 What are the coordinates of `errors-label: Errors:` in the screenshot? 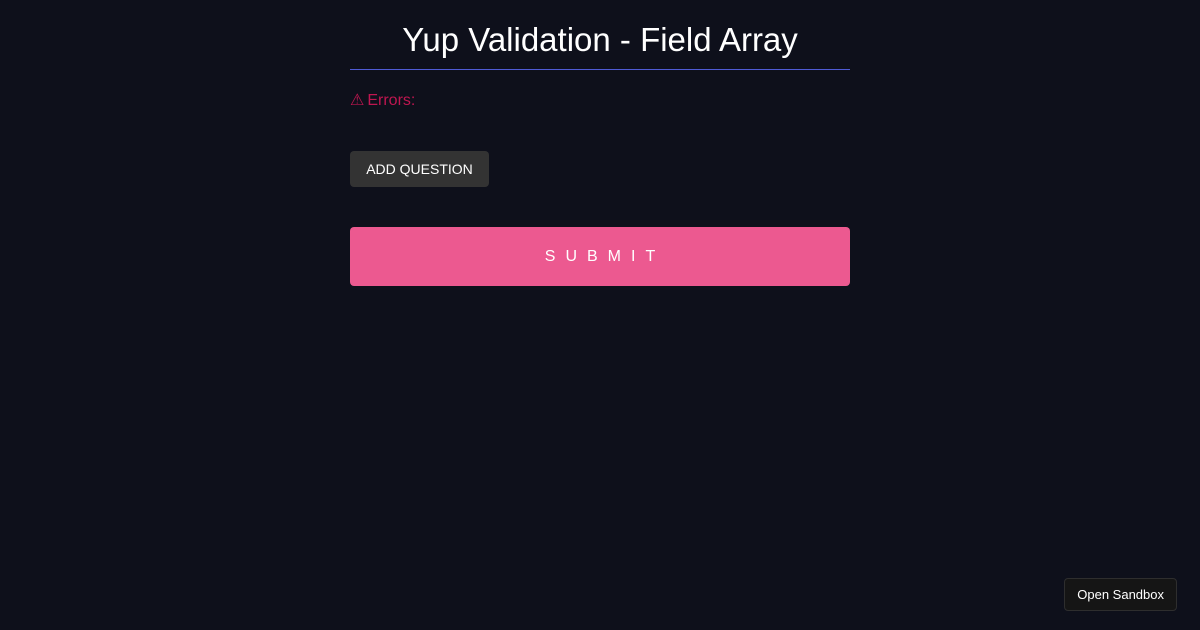 It's located at (391, 100).